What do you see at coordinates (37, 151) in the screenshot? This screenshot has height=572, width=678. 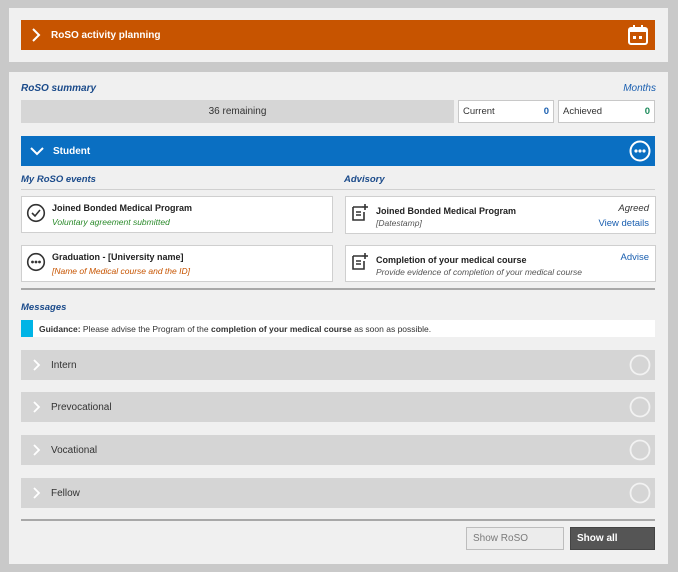 I see `chevron-down-icon` at bounding box center [37, 151].